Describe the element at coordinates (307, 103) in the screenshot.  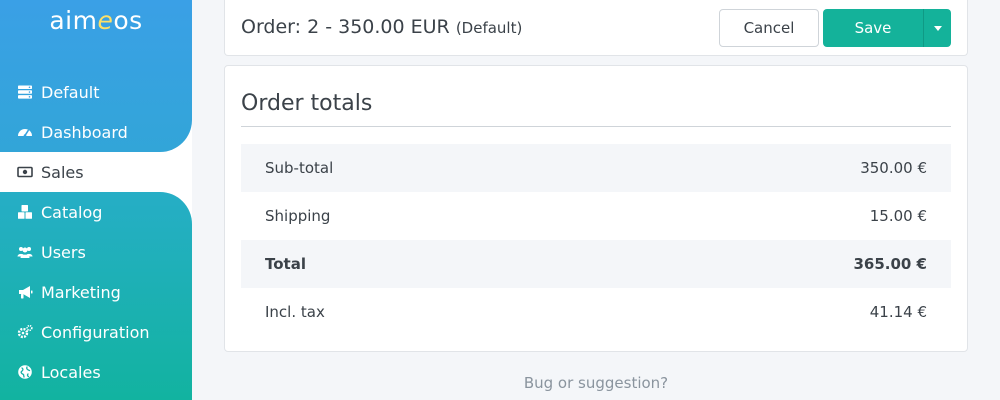
I see `order-totals-heading: Order totals` at that location.